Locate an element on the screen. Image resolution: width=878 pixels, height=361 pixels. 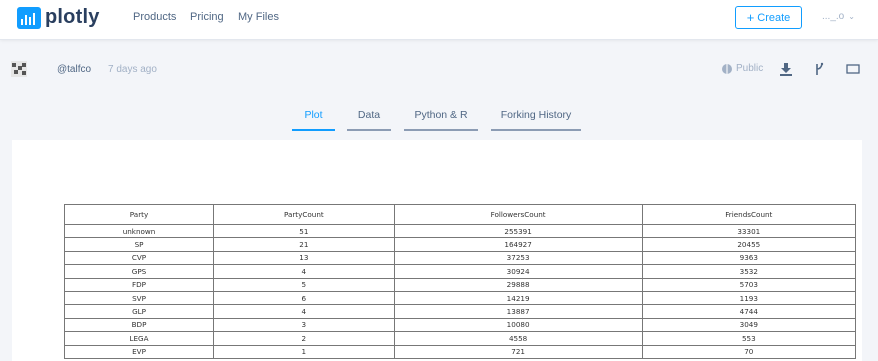
fork-icon is located at coordinates (819, 69).